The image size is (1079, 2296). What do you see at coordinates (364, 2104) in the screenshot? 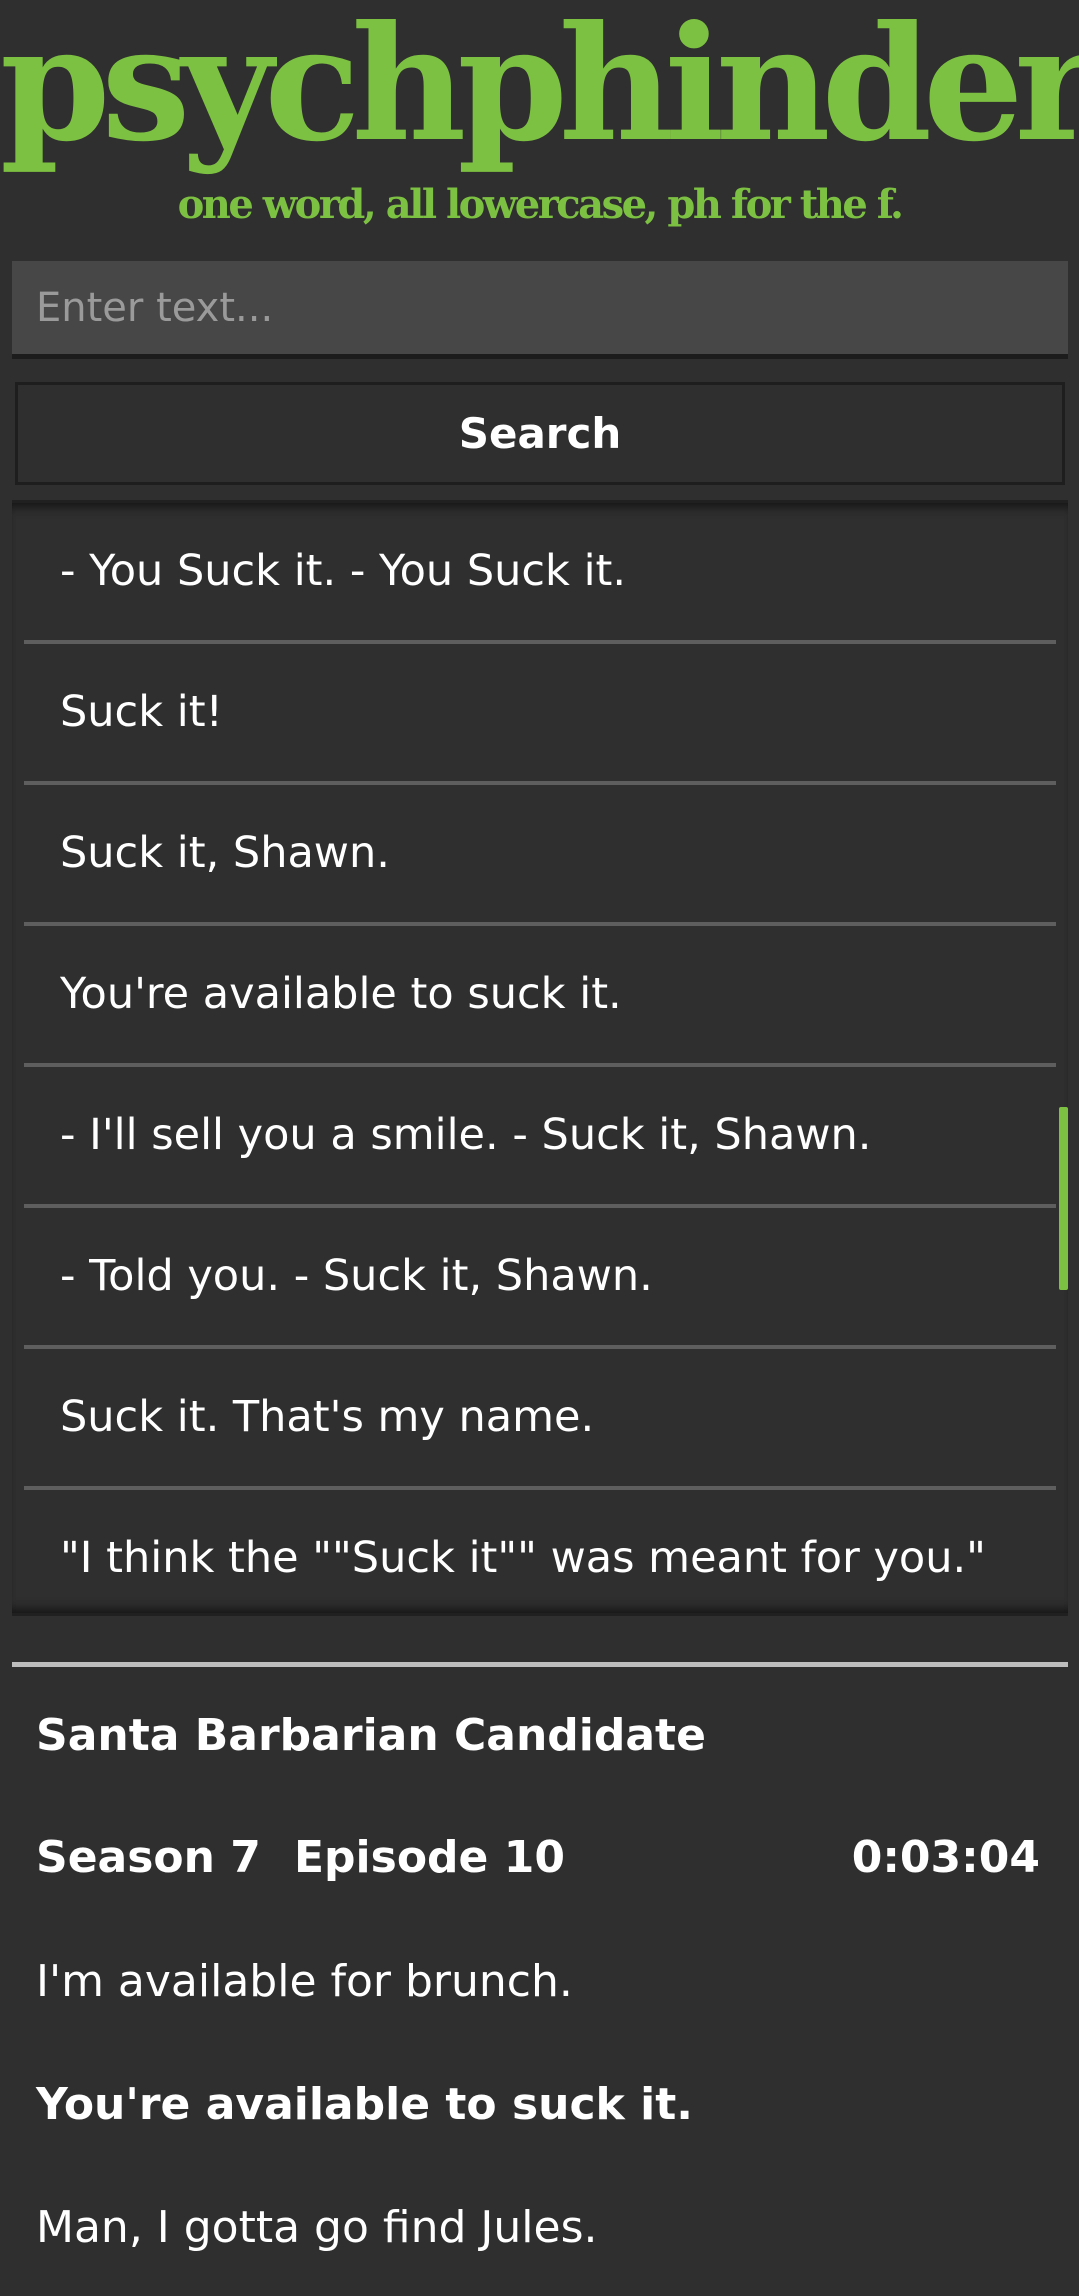
I see `context-line-current: You're available to suck it.` at bounding box center [364, 2104].